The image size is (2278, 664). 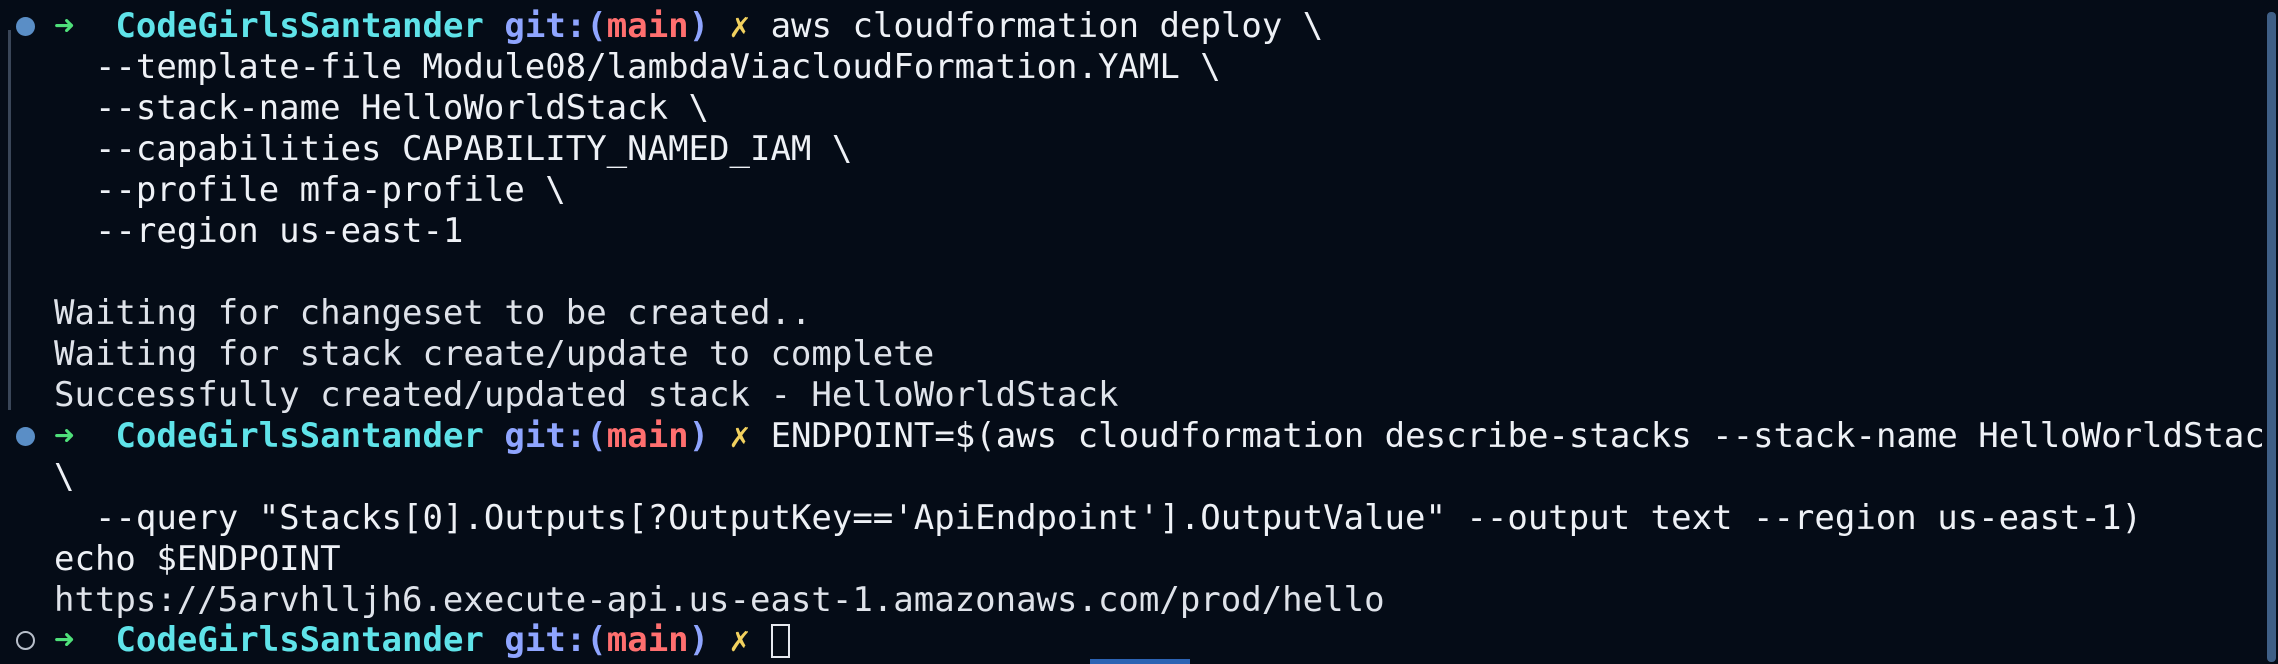 What do you see at coordinates (9, 220) in the screenshot?
I see `command-block-gutter` at bounding box center [9, 220].